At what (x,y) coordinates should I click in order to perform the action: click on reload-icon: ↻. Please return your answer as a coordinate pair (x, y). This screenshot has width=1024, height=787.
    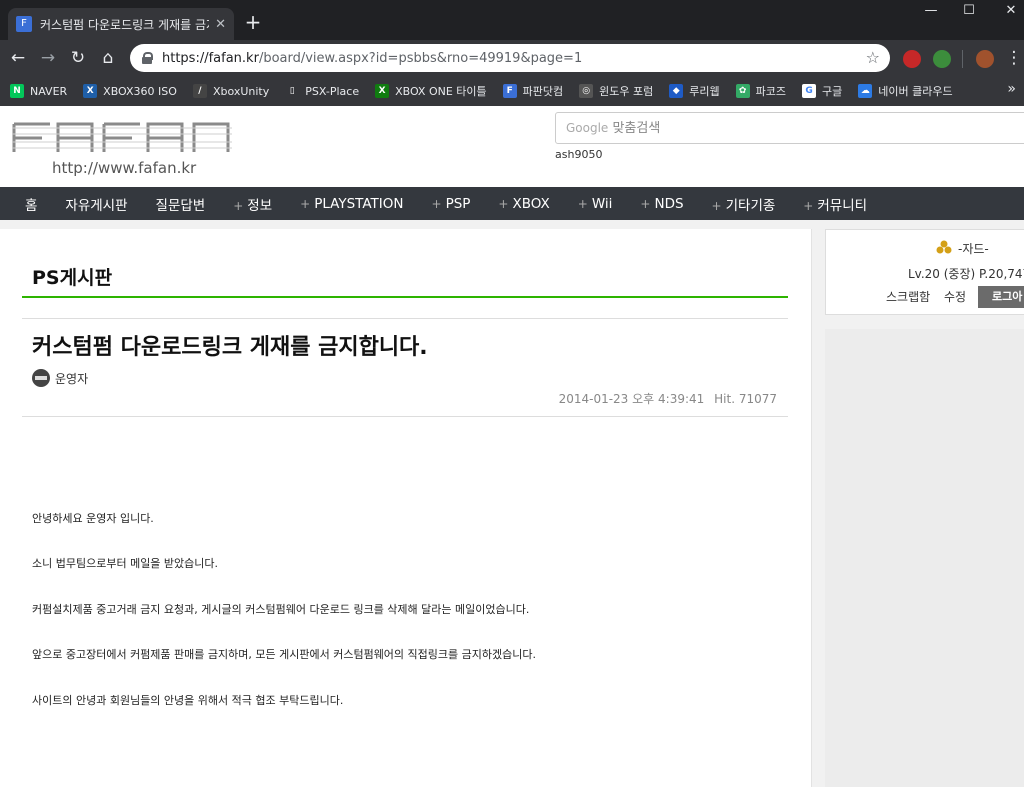
    Looking at the image, I should click on (78, 58).